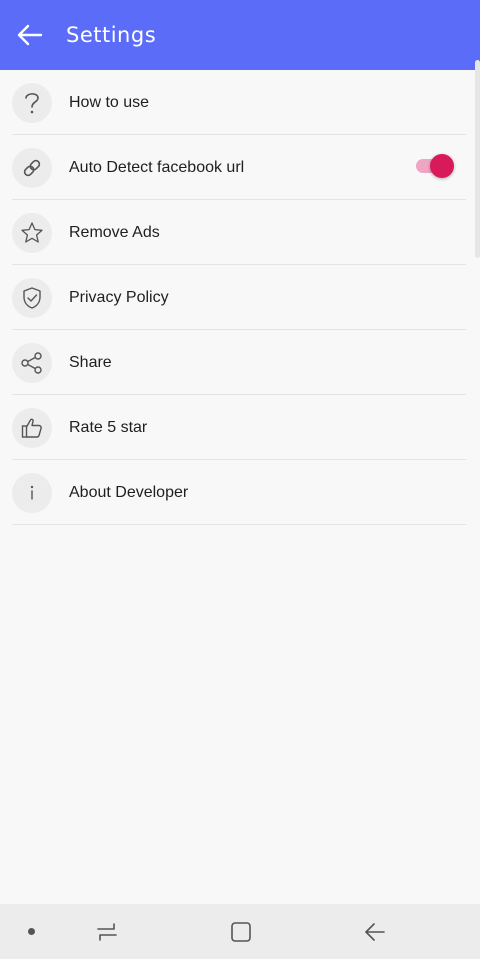 Image resolution: width=480 pixels, height=959 pixels. I want to click on settings-item-label: About Developer, so click(129, 492).